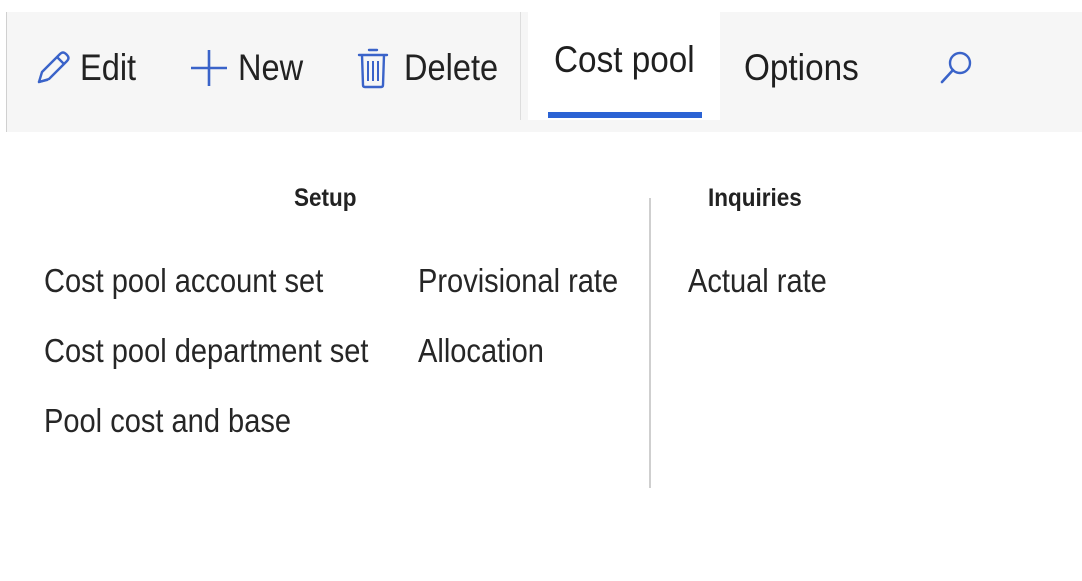  I want to click on search-icon, so click(956, 68).